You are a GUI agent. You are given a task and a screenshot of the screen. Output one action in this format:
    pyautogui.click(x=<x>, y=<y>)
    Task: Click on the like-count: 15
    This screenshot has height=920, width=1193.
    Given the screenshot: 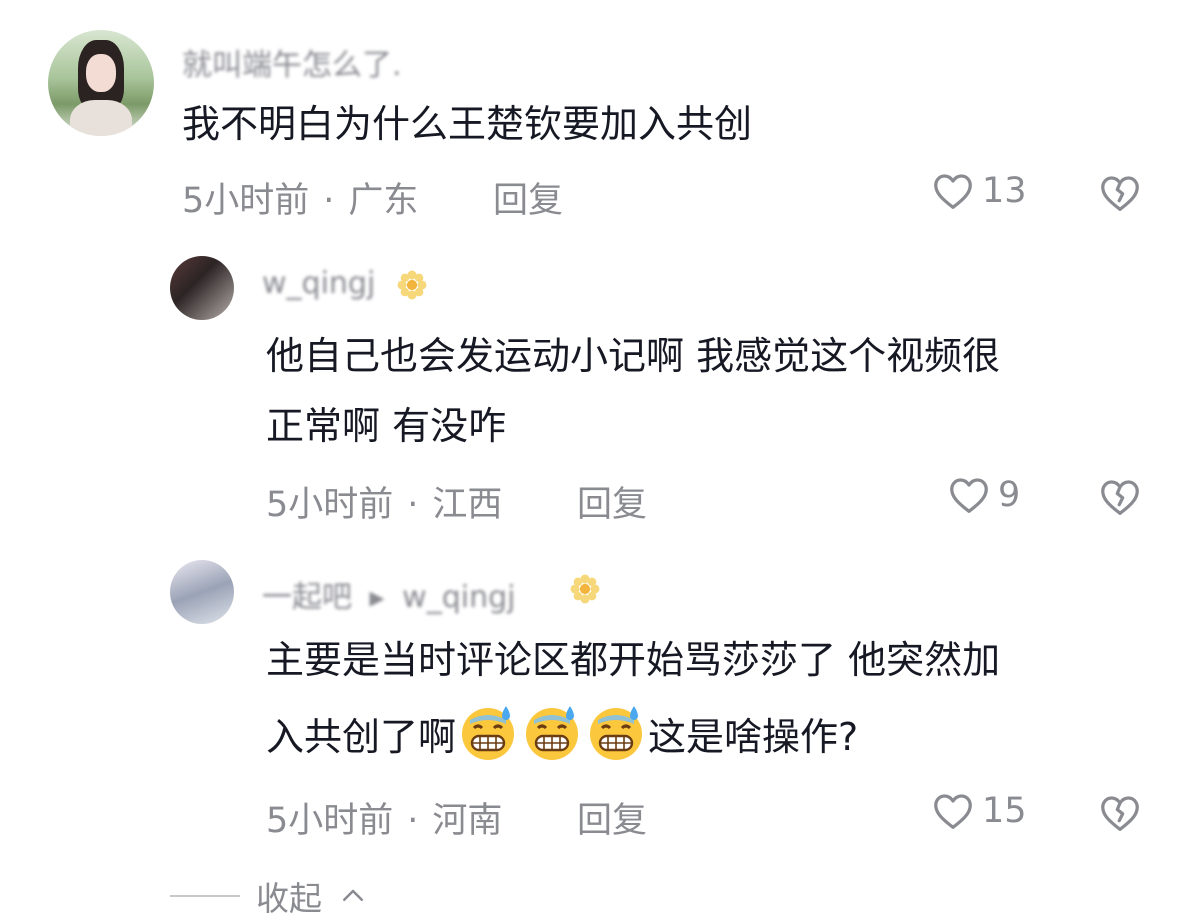 What is the action you would take?
    pyautogui.click(x=1004, y=811)
    